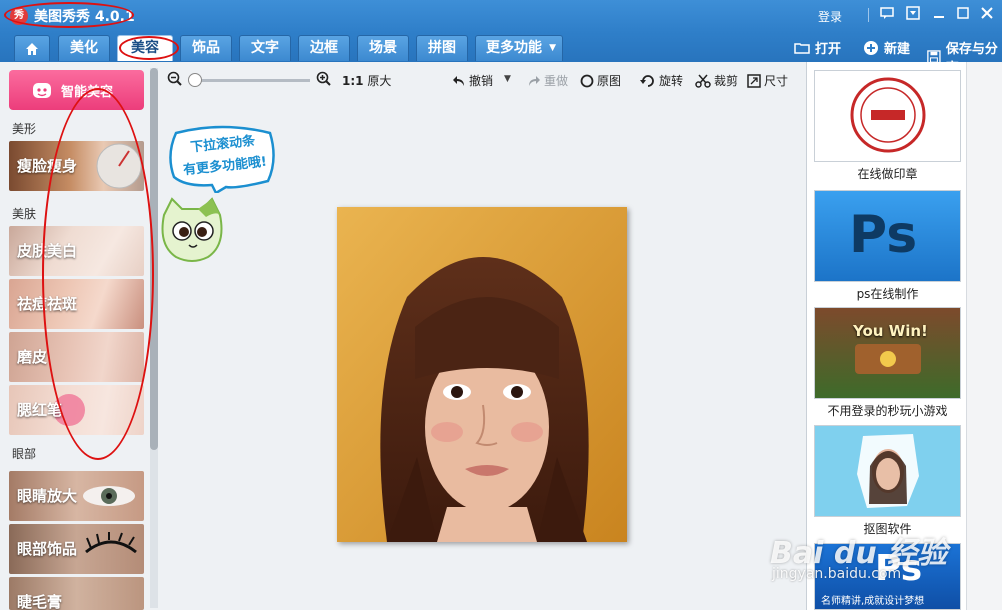 The image size is (1002, 610). I want to click on face-icon, so click(42, 90).